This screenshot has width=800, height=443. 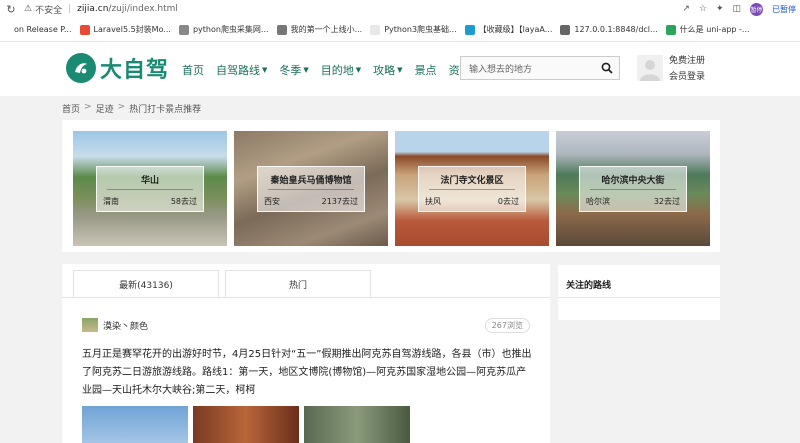 I want to click on logo-text: 大自驾, so click(x=135, y=70).